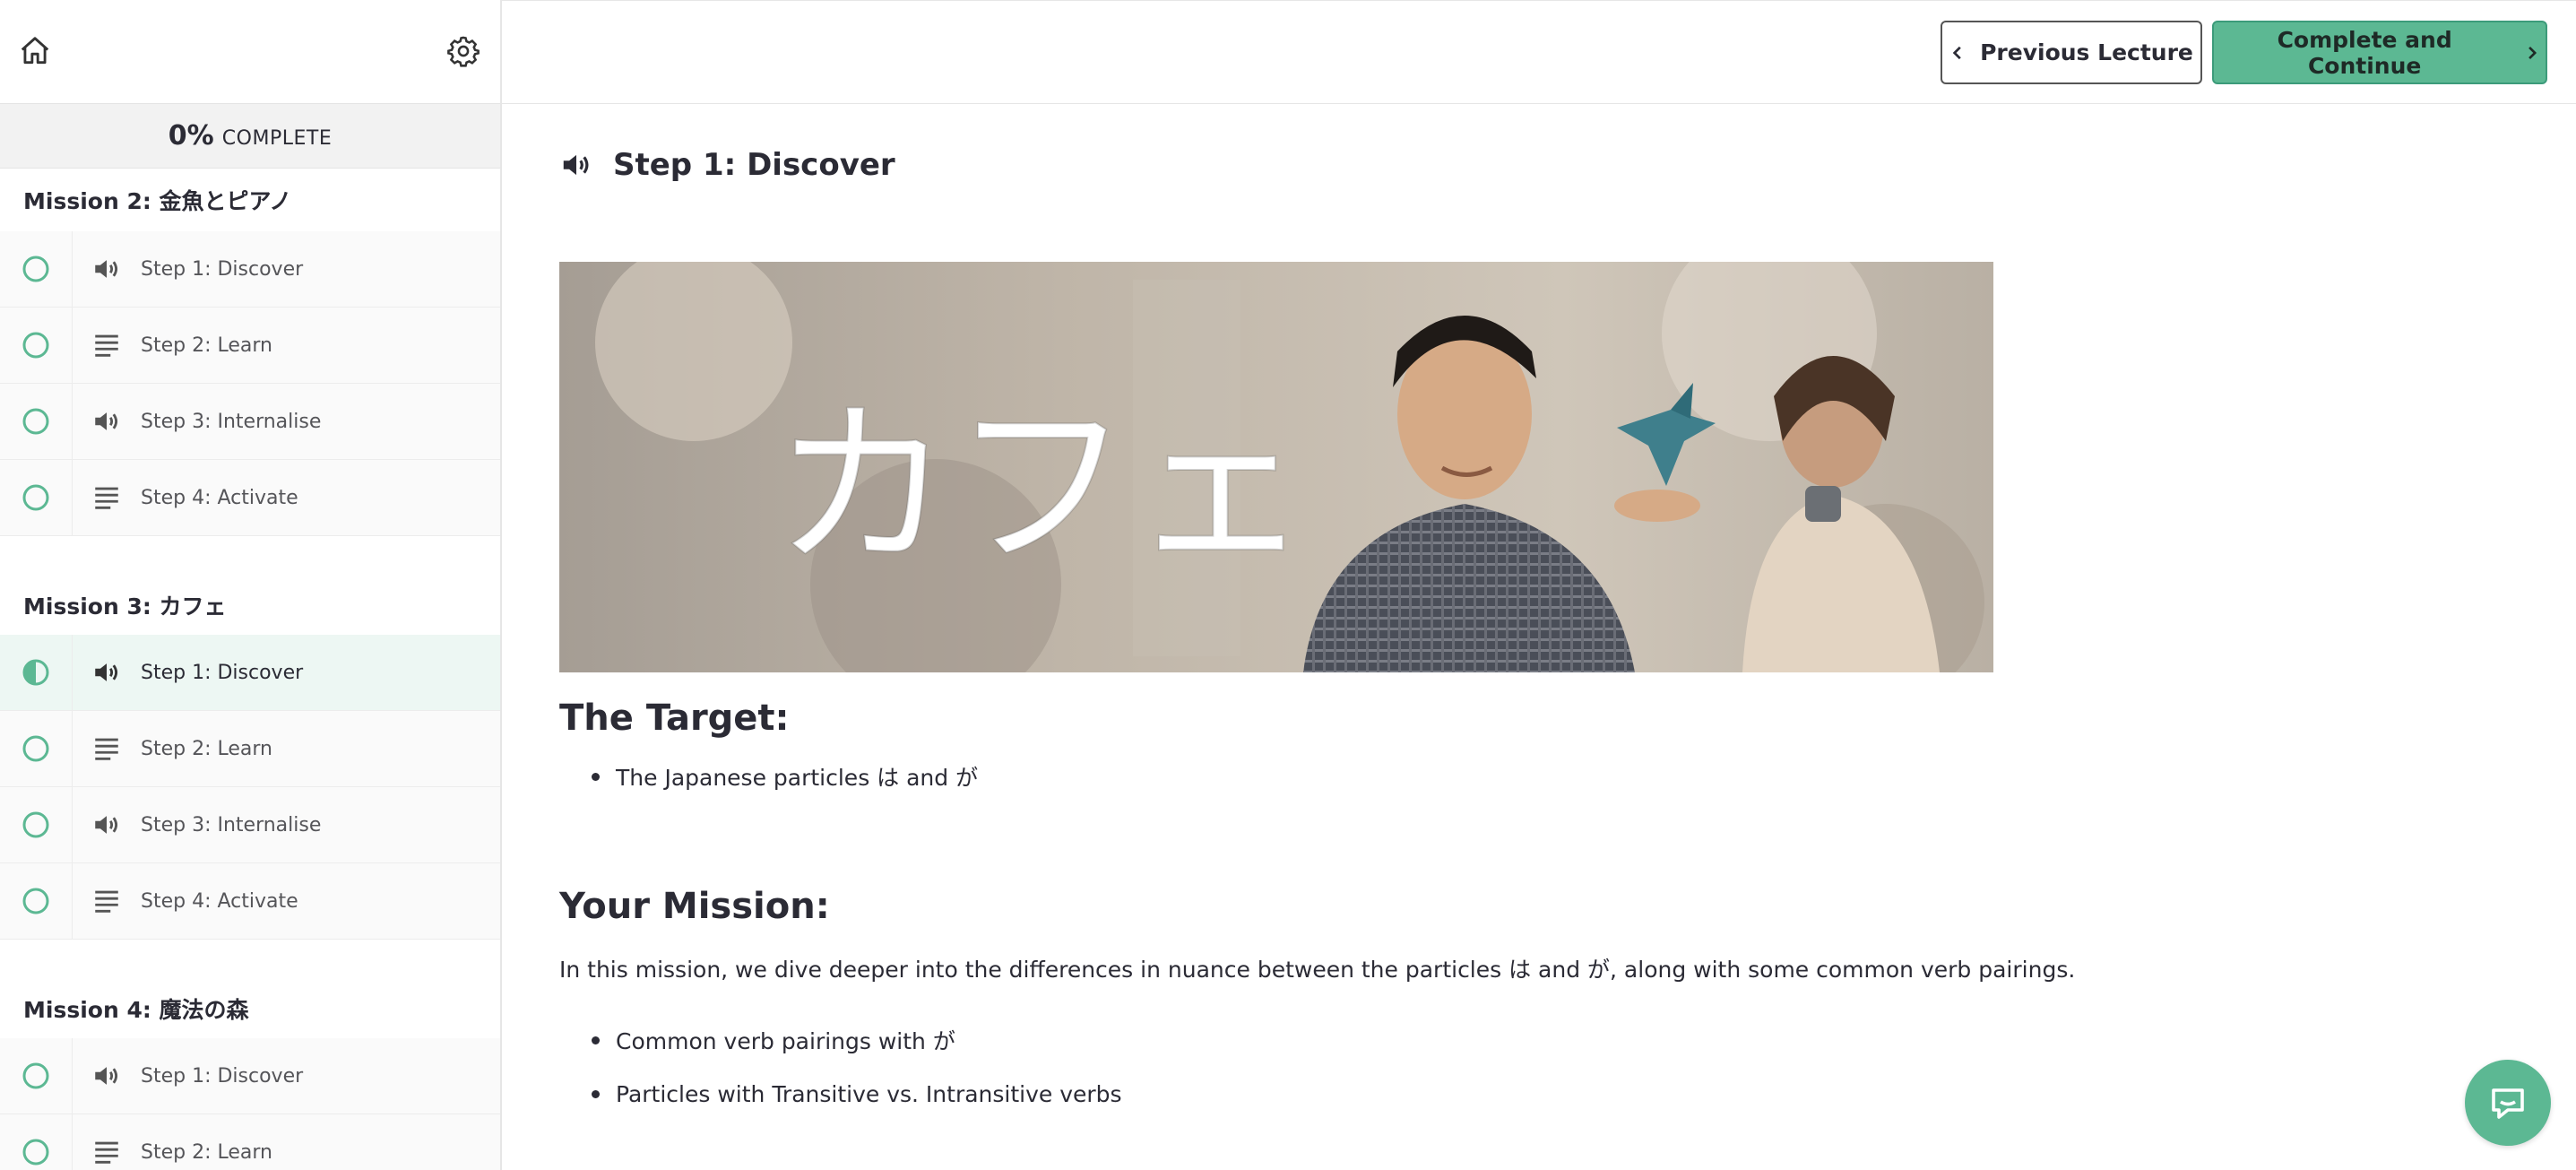  Describe the element at coordinates (35, 51) in the screenshot. I see `home-icon` at that location.